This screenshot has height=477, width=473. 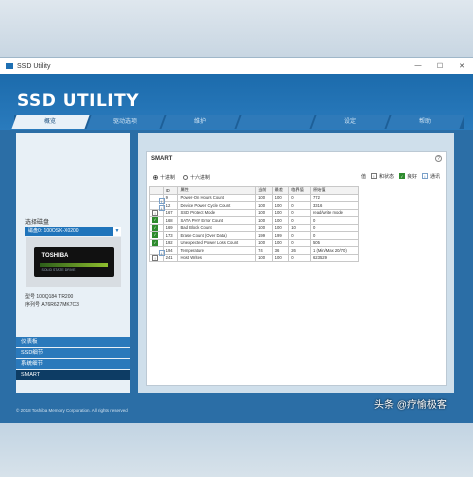 I want to click on tab-maintenance: 维护, so click(x=200, y=122).